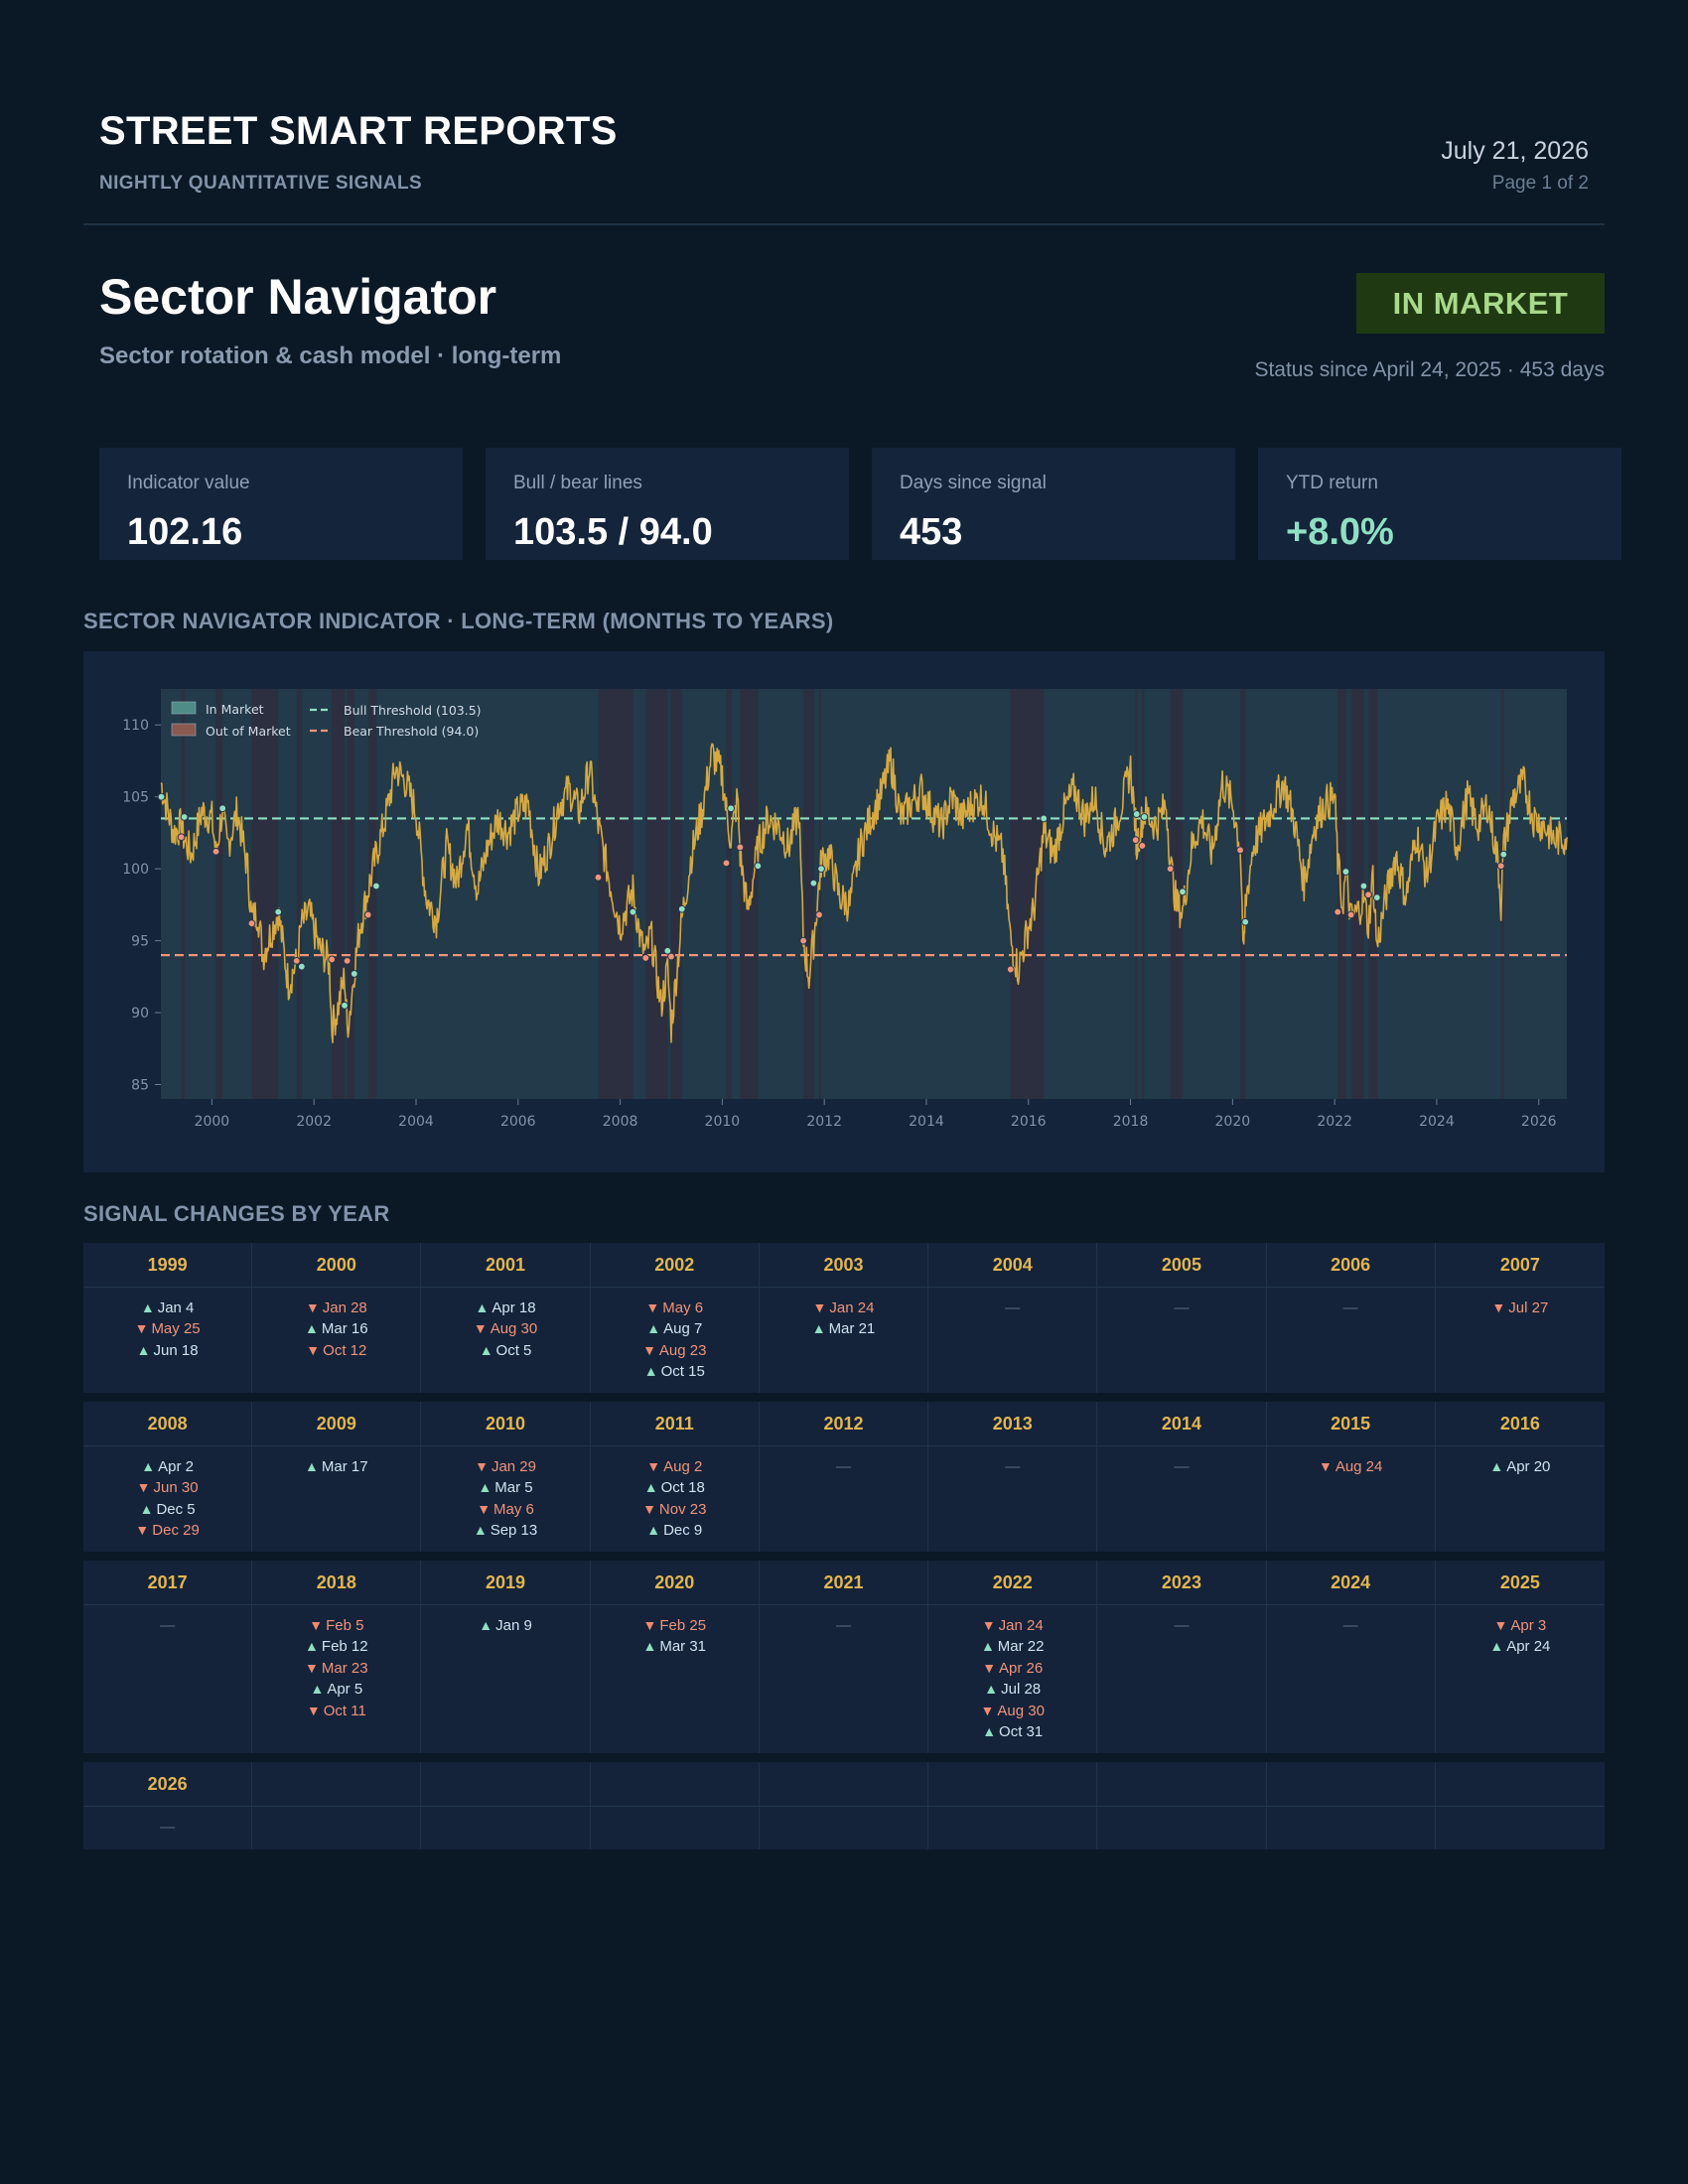 This screenshot has width=1688, height=2184. What do you see at coordinates (176, 1466) in the screenshot?
I see `signal-date: Apr 2` at bounding box center [176, 1466].